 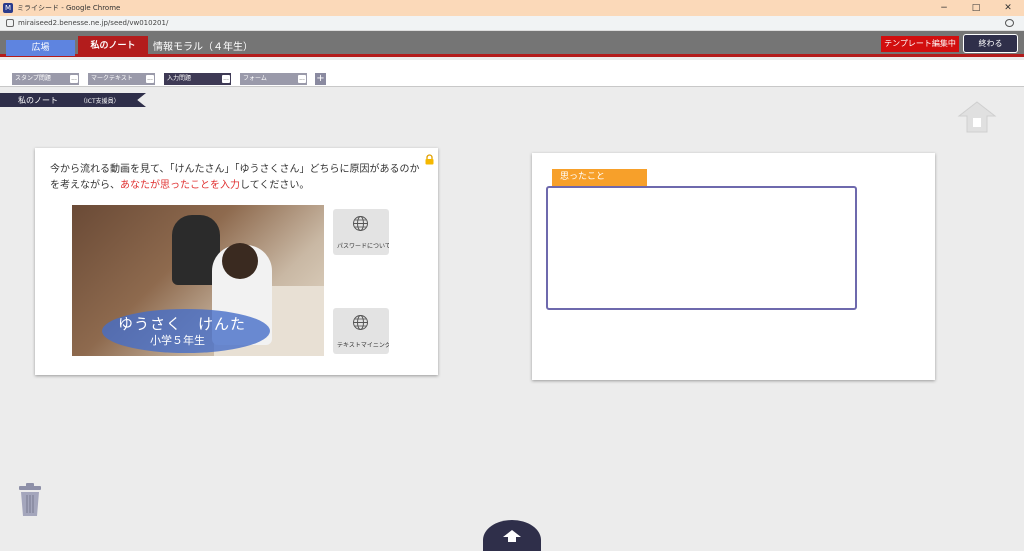 I want to click on link-tile-label: パスワードについて, so click(x=363, y=246).